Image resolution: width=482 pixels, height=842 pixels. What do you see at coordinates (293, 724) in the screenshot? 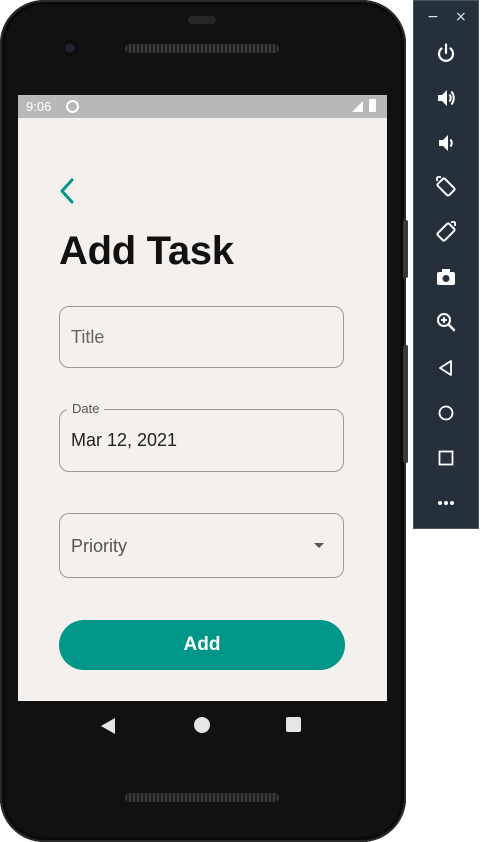
I see `nav-overview-icon` at bounding box center [293, 724].